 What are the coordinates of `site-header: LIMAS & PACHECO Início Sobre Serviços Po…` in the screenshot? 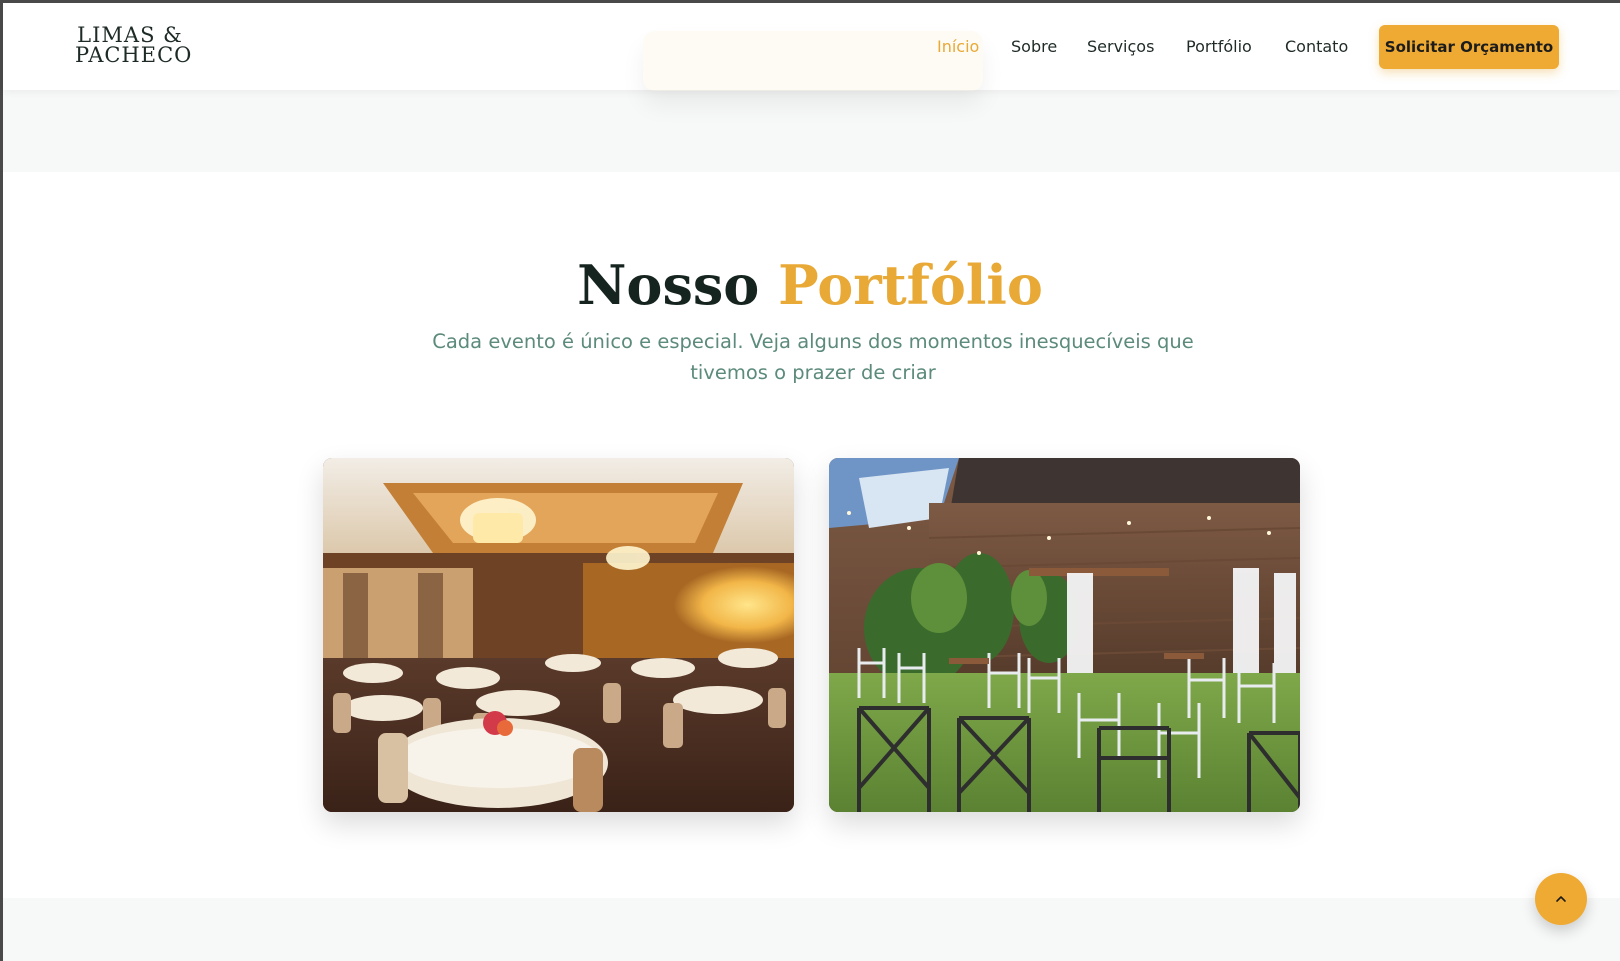 It's located at (811, 47).